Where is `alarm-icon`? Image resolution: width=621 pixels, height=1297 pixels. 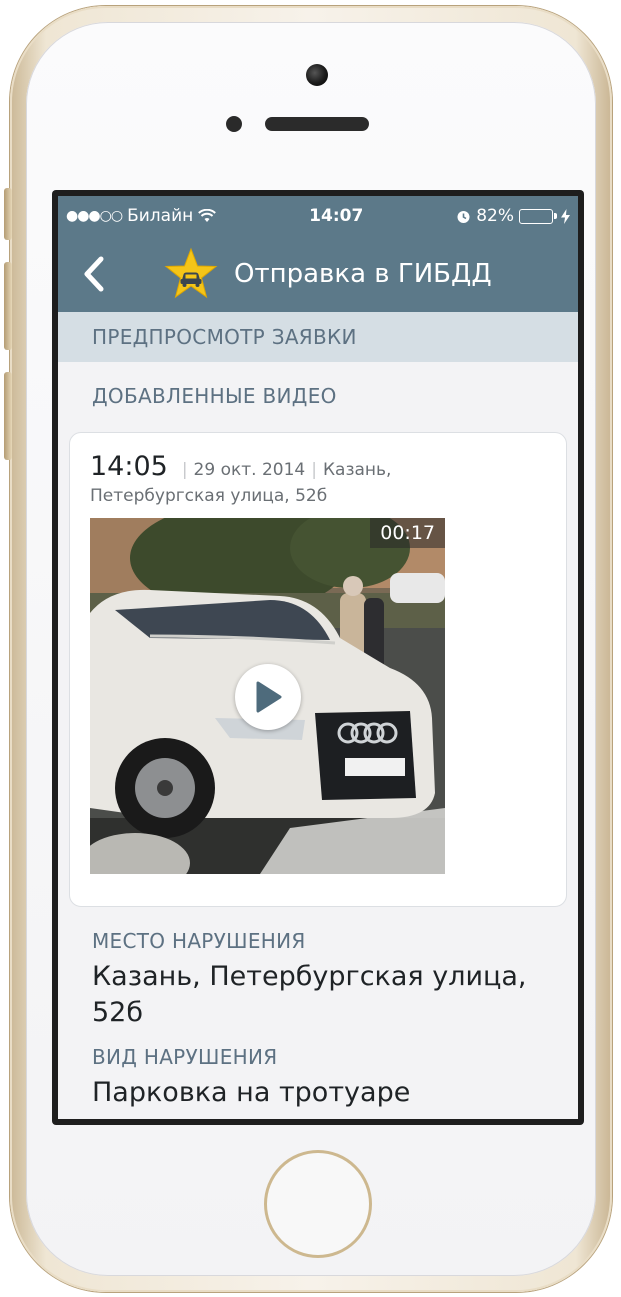
alarm-icon is located at coordinates (463, 216).